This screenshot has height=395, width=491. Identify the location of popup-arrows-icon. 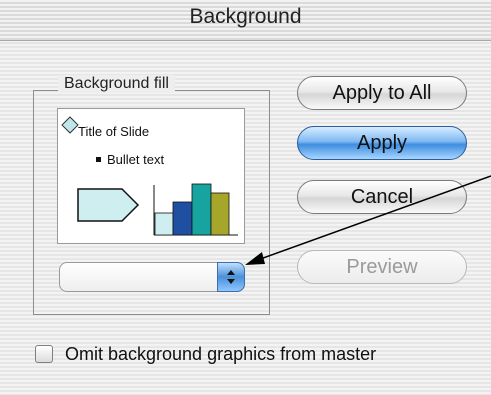
(231, 277).